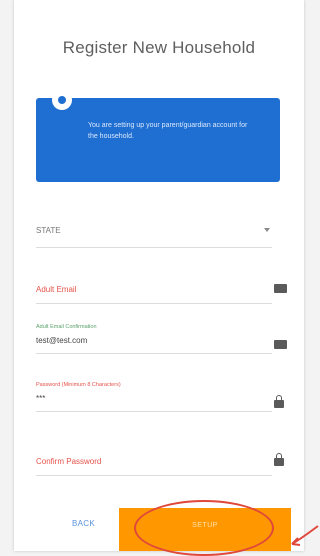 The width and height of the screenshot is (320, 556). I want to click on setup-button: SETUP, so click(205, 529).